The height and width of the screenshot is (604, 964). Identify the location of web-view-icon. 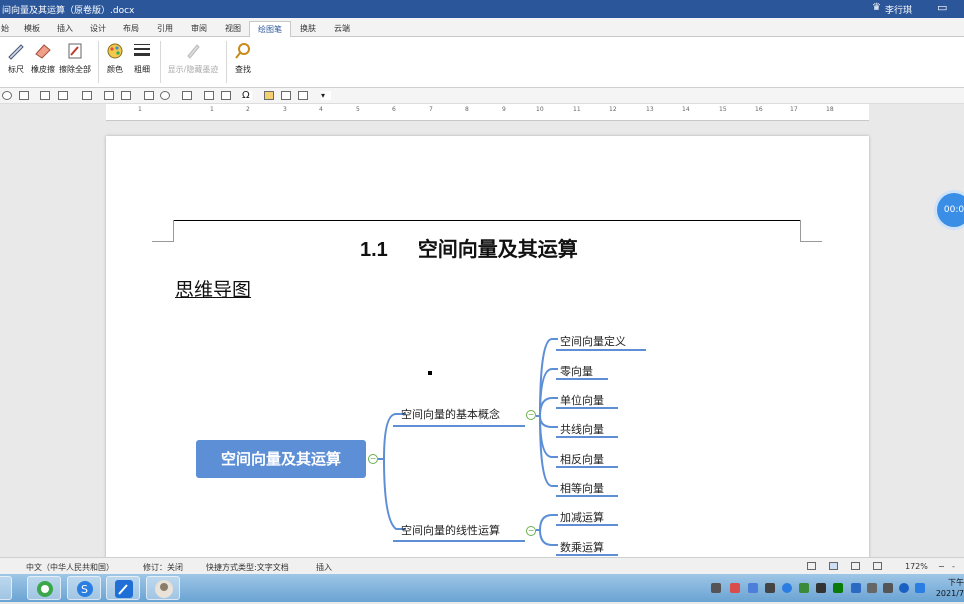
(855, 566).